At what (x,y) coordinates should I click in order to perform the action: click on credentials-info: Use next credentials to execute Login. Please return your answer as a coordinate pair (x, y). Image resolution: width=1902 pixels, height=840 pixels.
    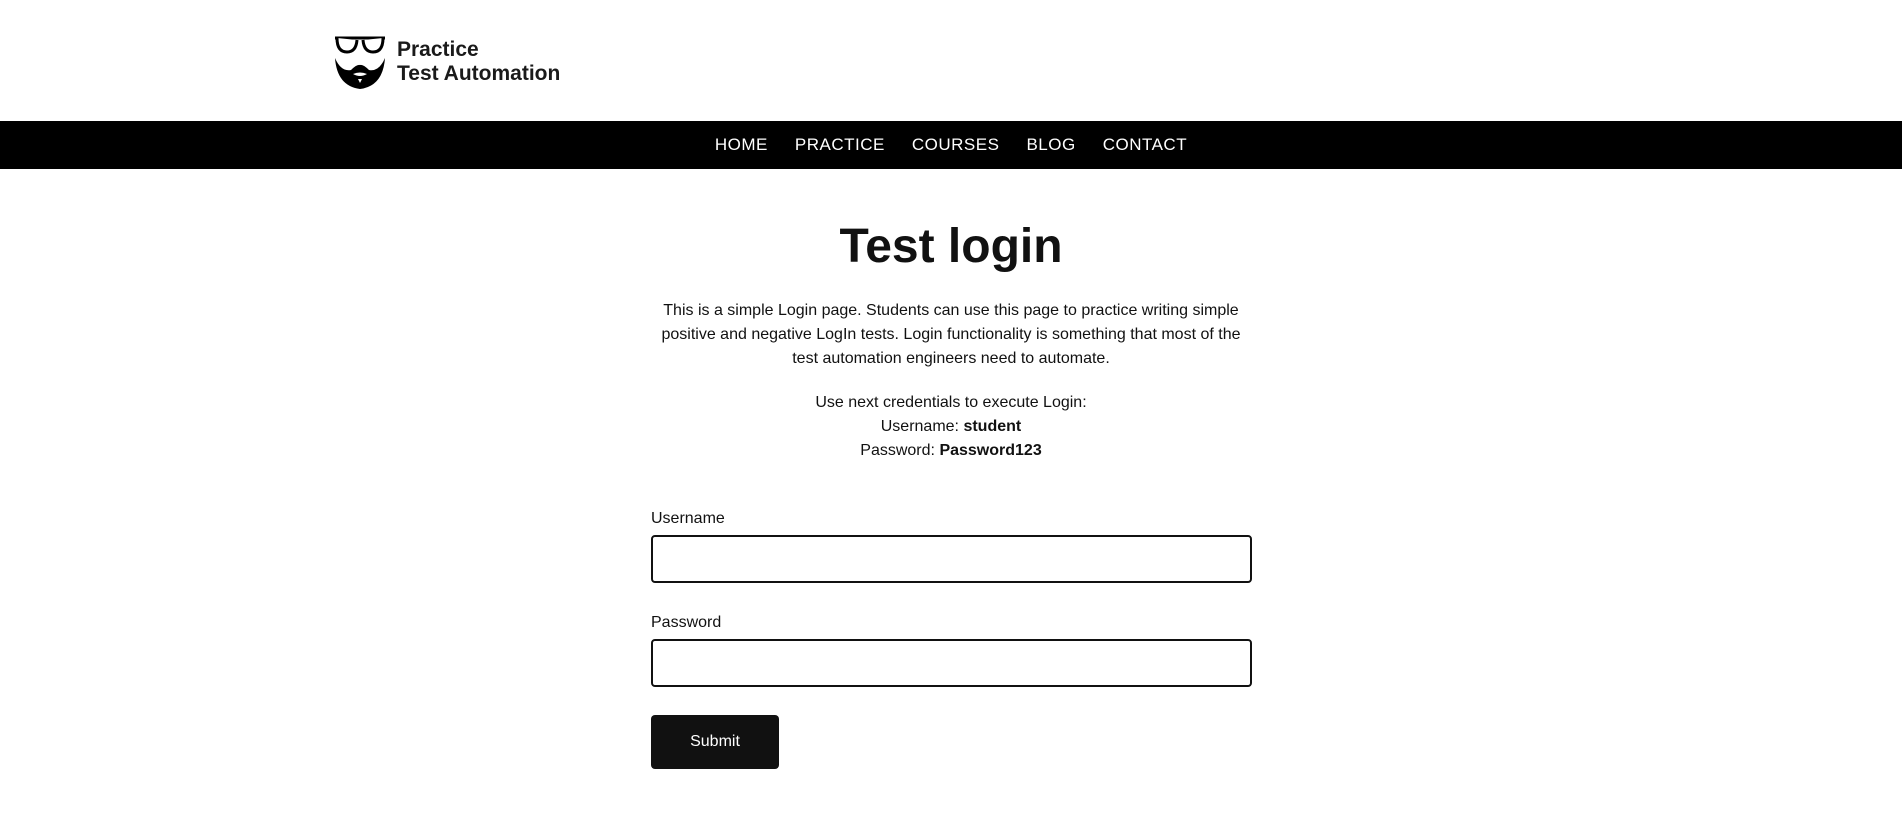
    Looking at the image, I should click on (951, 427).